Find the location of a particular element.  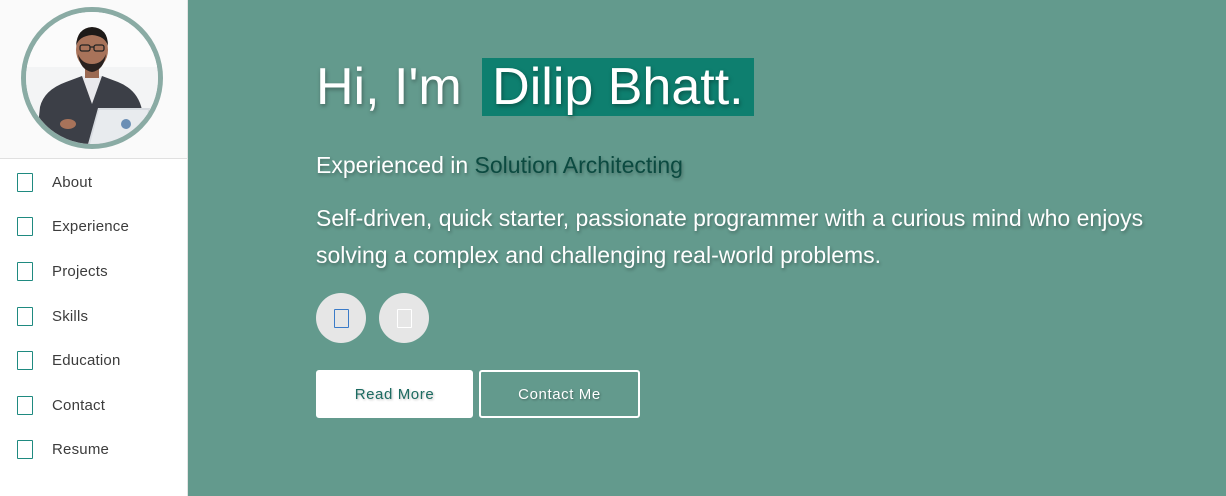

linkedin-icon is located at coordinates (341, 318).